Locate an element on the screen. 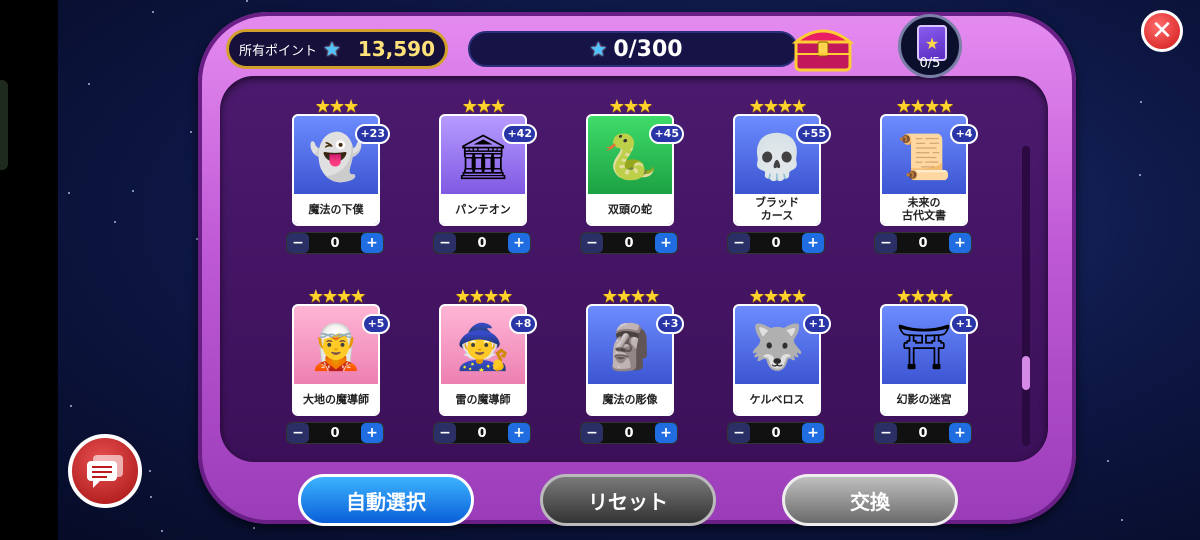 This screenshot has width=1200, height=540. owned-points: 所有ポイント ★ 13,590 is located at coordinates (337, 49).